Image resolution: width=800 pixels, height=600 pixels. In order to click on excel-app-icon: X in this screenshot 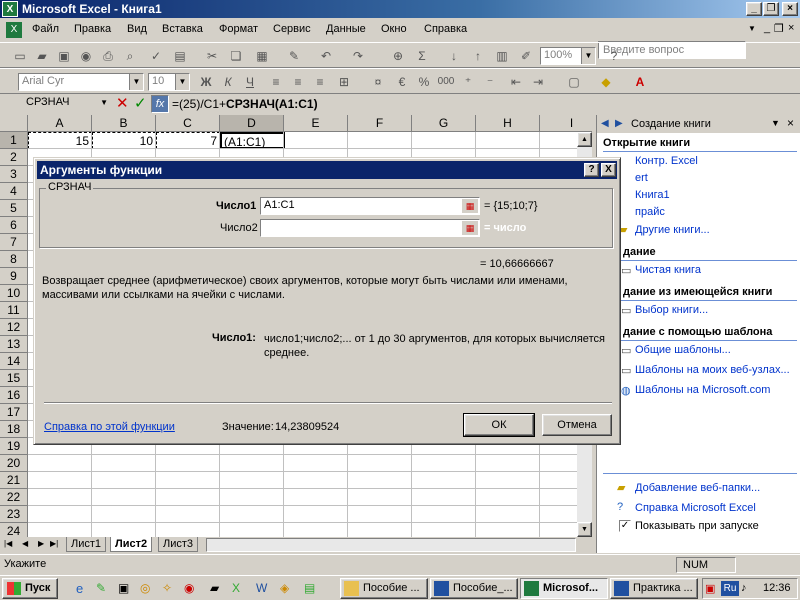, I will do `click(10, 9)`.